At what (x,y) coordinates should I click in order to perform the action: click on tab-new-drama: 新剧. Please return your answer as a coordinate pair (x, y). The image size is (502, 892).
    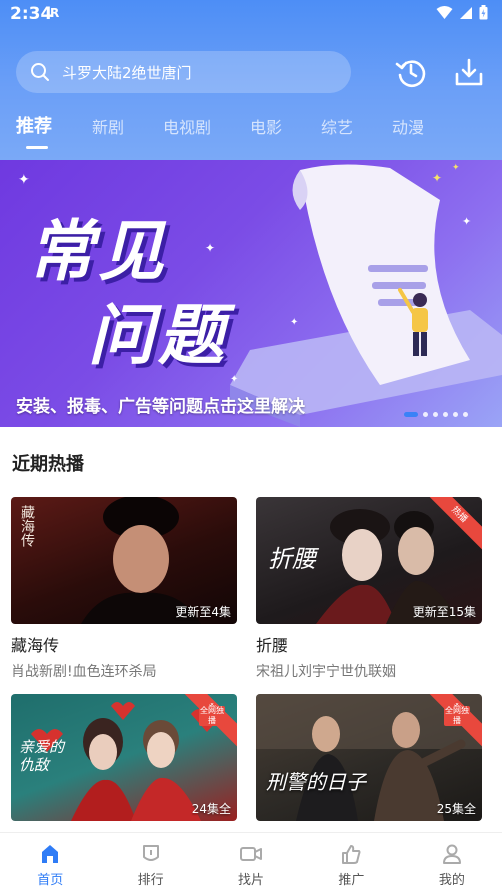
    Looking at the image, I should click on (108, 126).